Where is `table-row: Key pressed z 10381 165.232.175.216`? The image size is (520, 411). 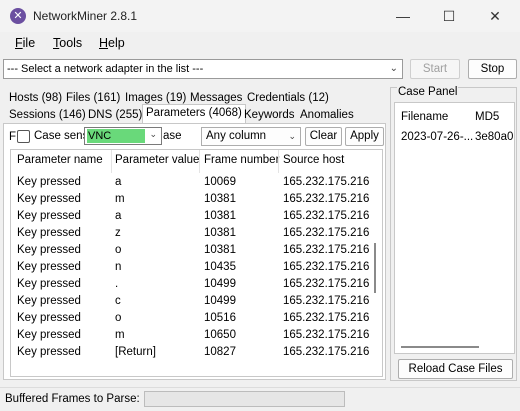
table-row: Key pressed z 10381 165.232.175.216 is located at coordinates (191, 235).